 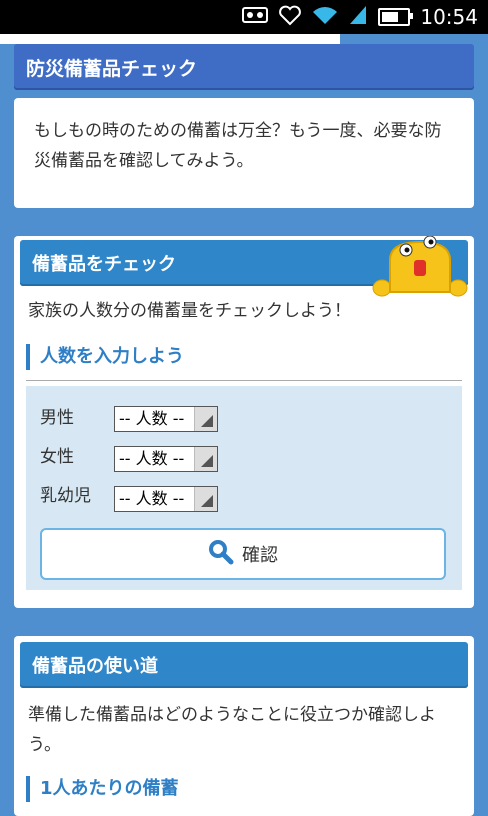 I want to click on infant-select-value: -- 人数 --, so click(x=152, y=498).